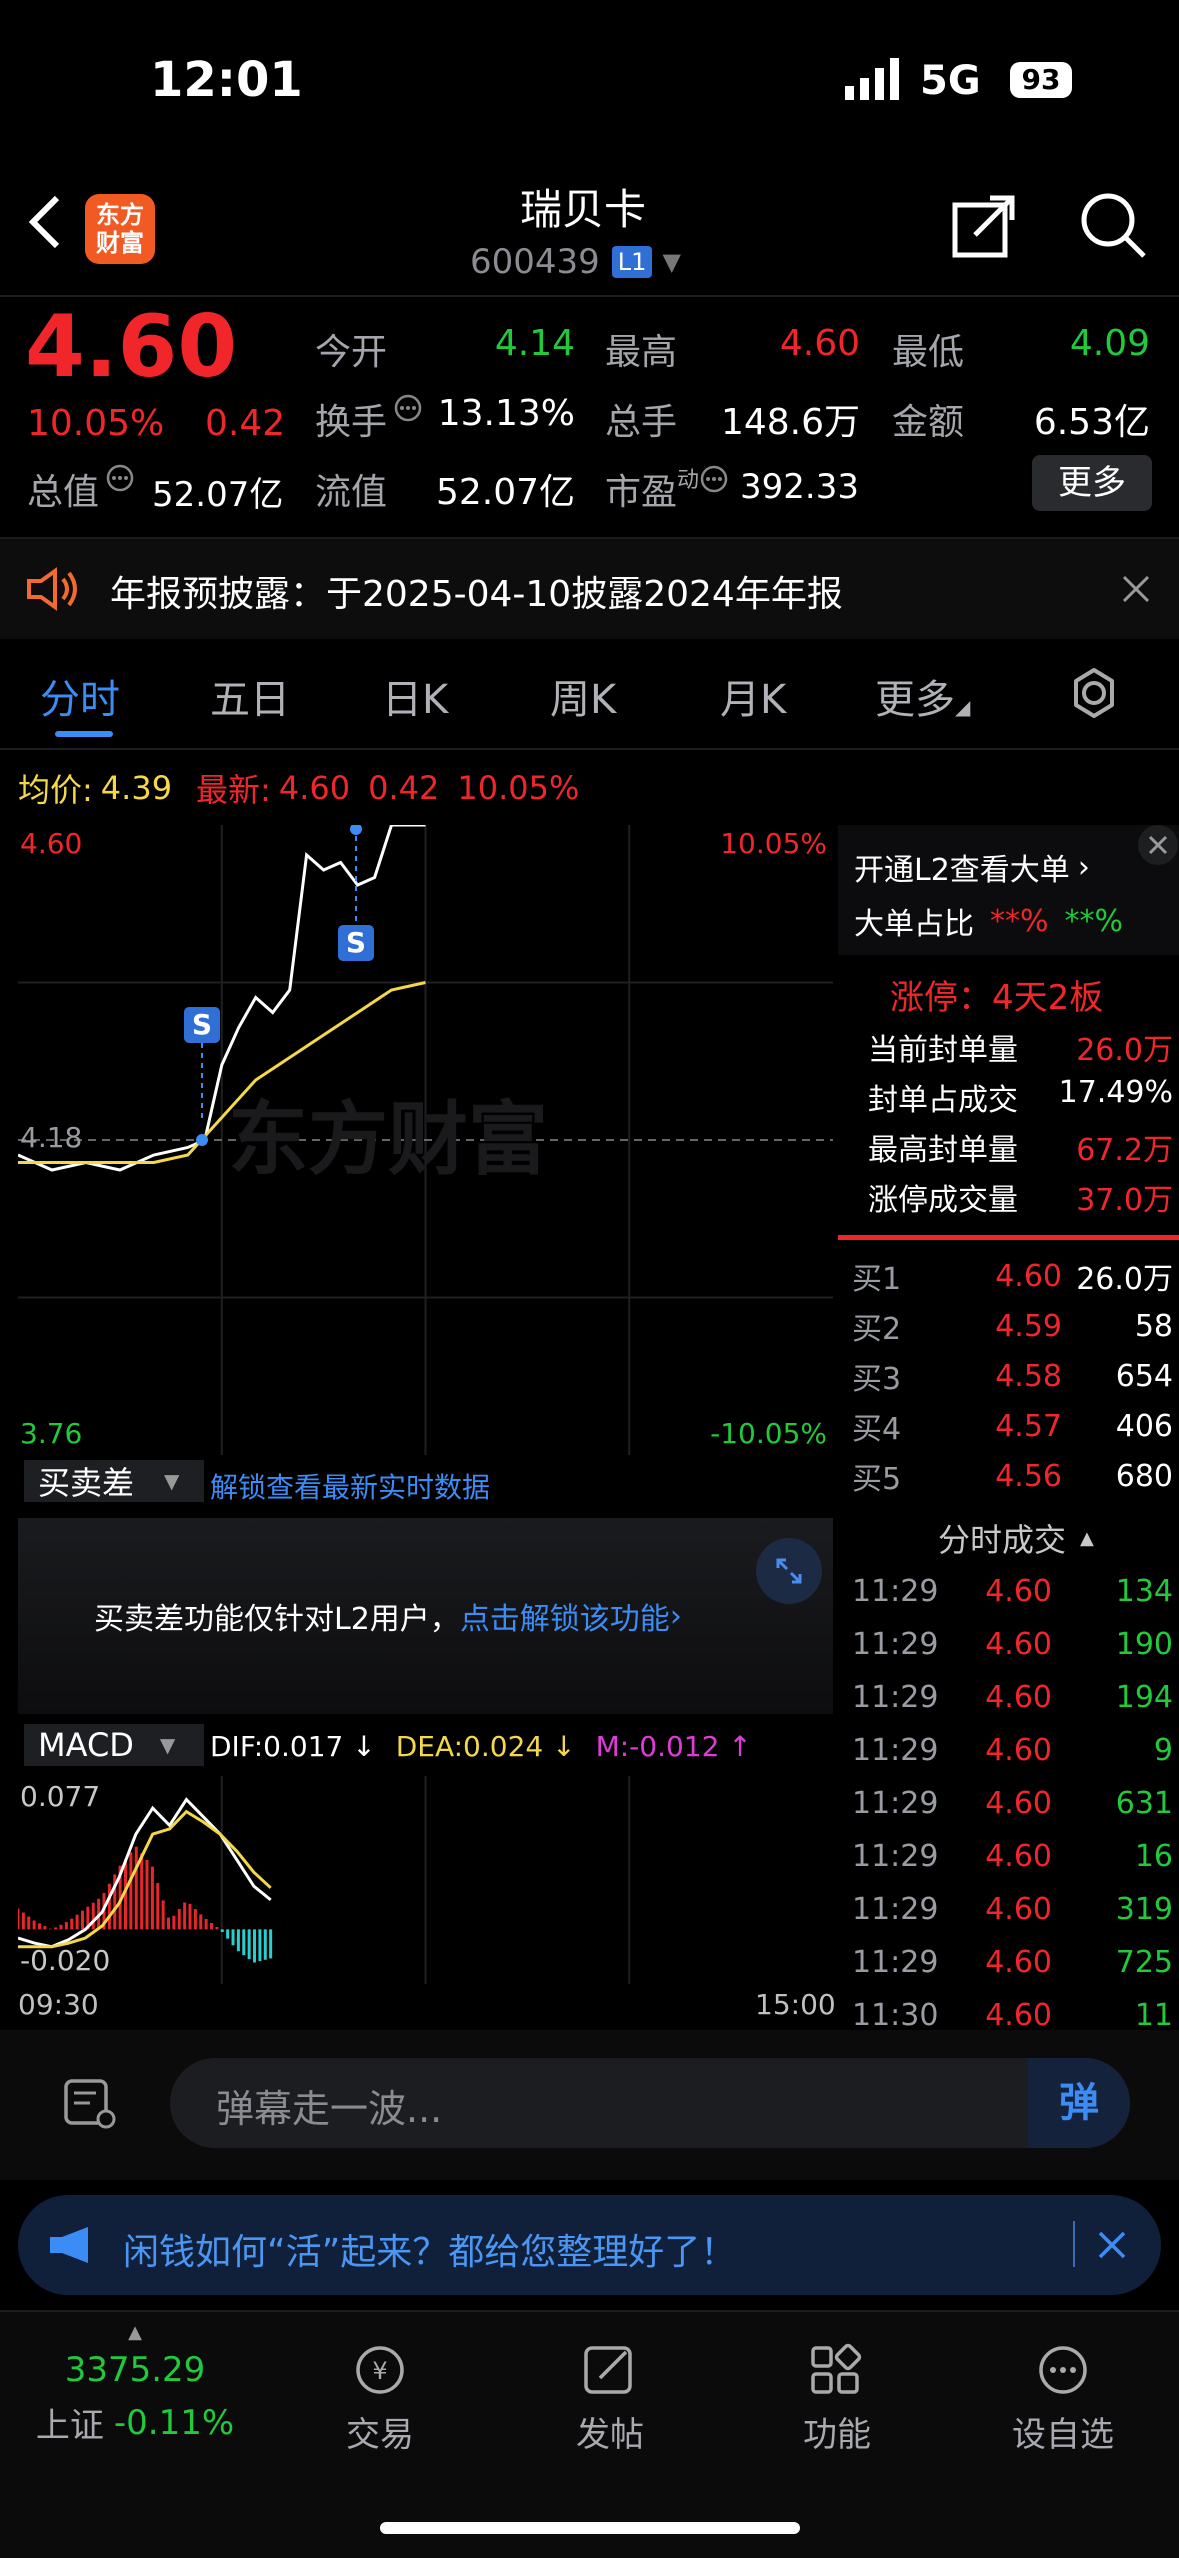 This screenshot has height=2558, width=1179. I want to click on expand-icon, so click(789, 1571).